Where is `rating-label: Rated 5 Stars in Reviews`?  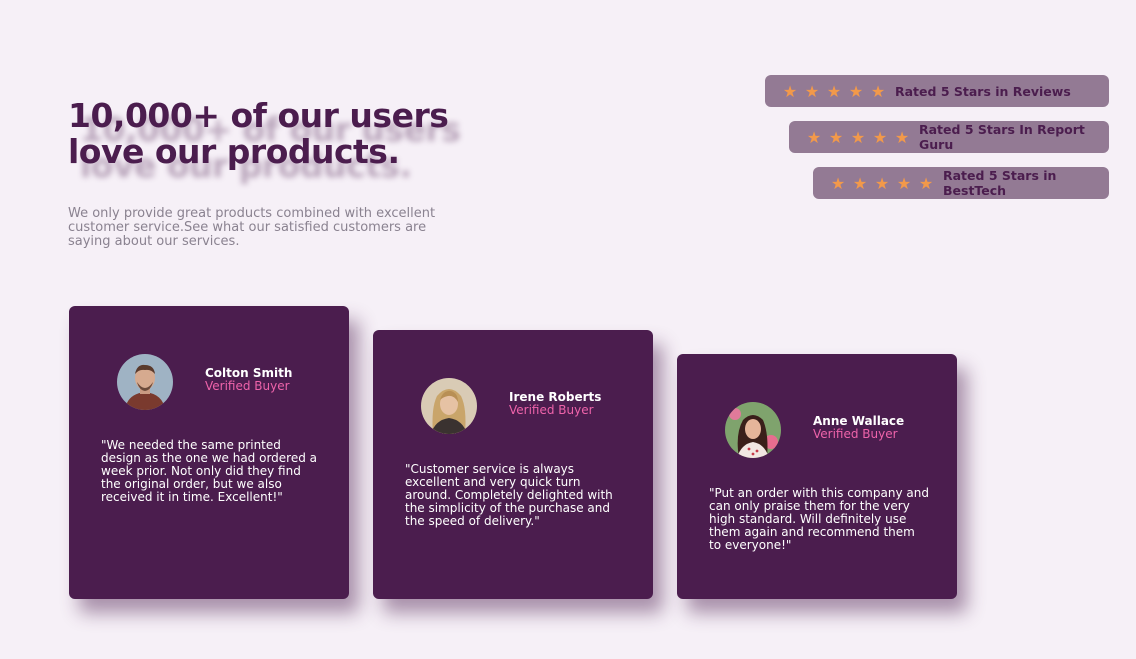 rating-label: Rated 5 Stars in Reviews is located at coordinates (983, 91).